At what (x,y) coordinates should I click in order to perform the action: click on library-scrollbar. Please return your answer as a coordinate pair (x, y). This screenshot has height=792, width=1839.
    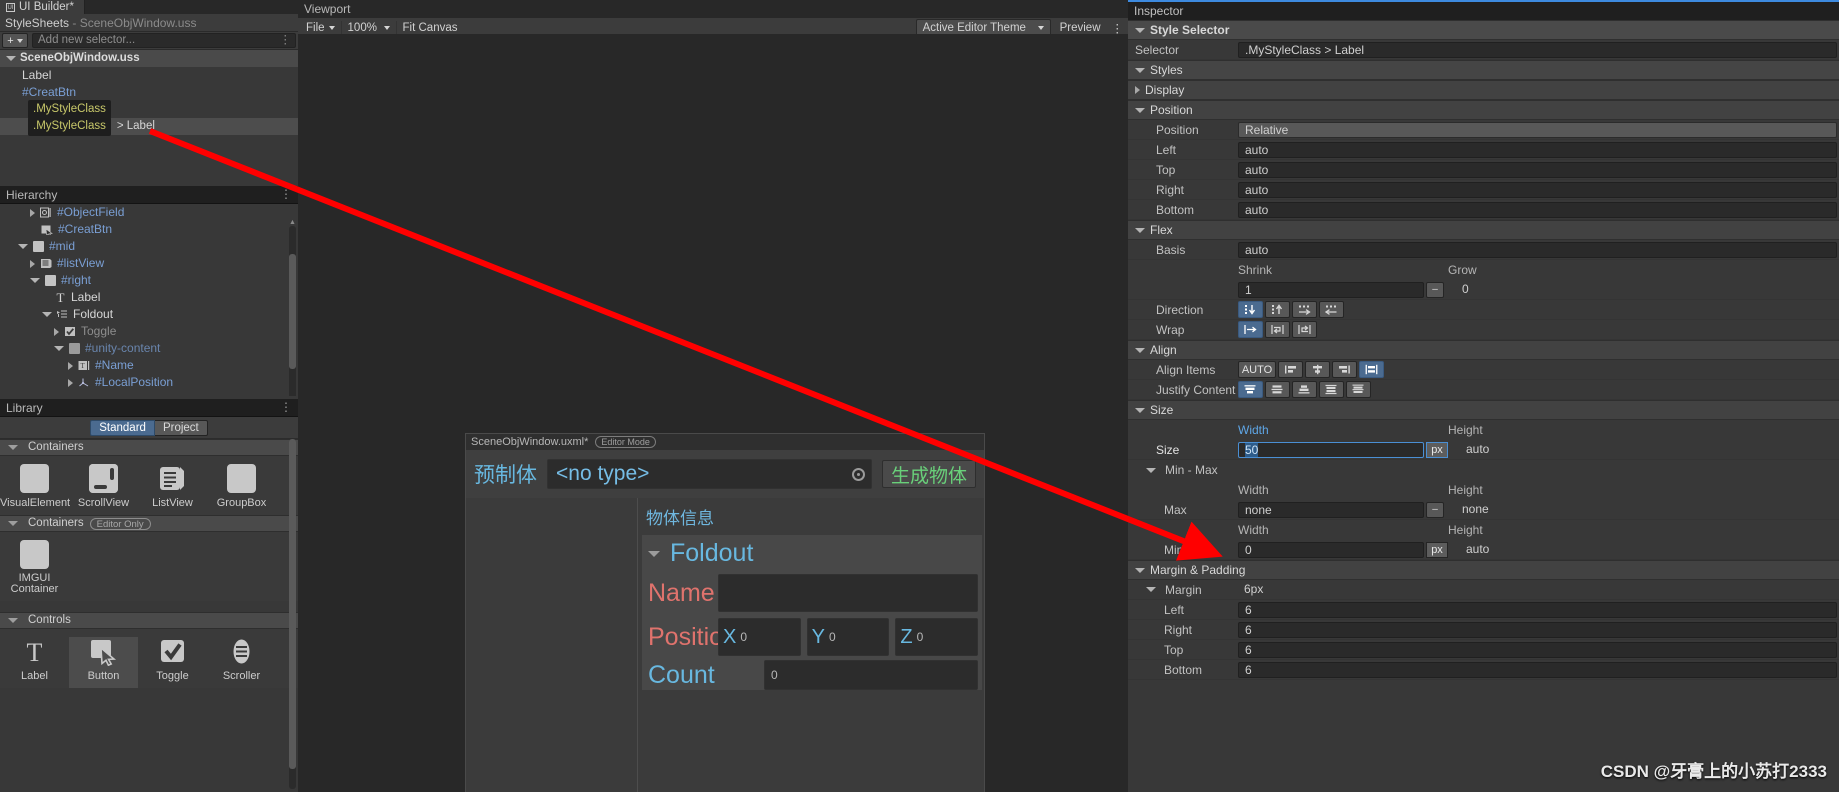
    Looking at the image, I should click on (292, 614).